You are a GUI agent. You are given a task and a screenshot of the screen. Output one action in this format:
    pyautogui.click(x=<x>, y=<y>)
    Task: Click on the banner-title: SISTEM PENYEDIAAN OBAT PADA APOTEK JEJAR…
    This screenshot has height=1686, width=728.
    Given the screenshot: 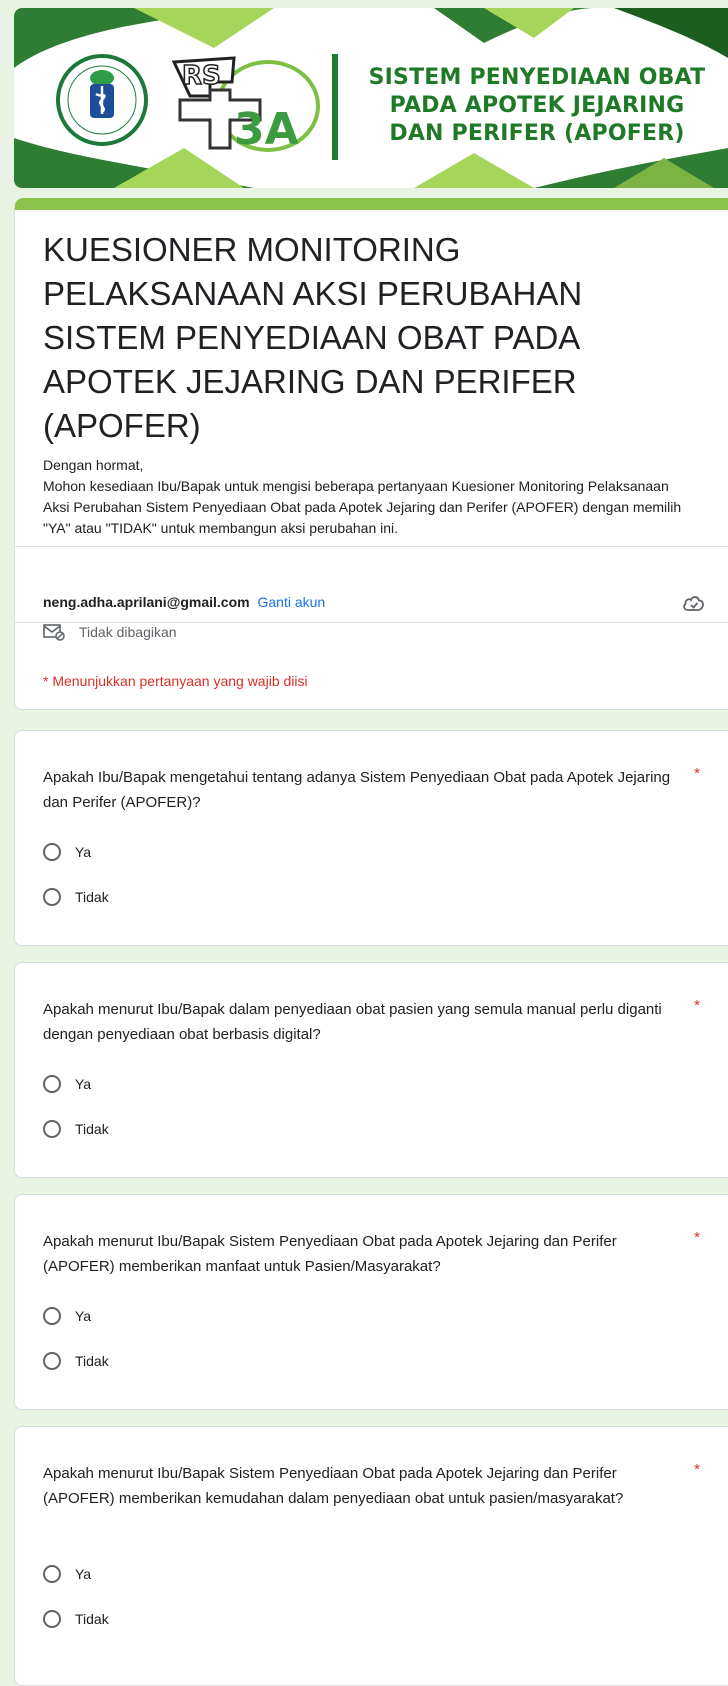 What is the action you would take?
    pyautogui.click(x=537, y=106)
    